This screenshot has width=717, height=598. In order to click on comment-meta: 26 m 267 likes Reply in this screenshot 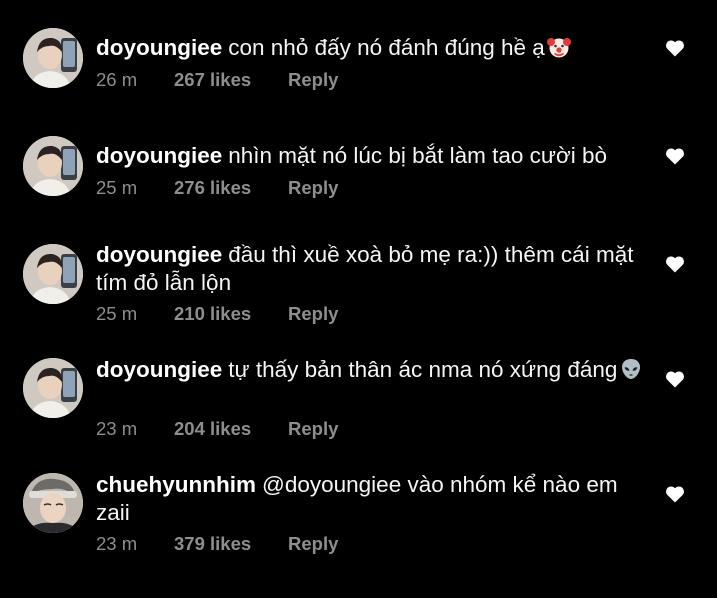, I will do `click(217, 80)`.